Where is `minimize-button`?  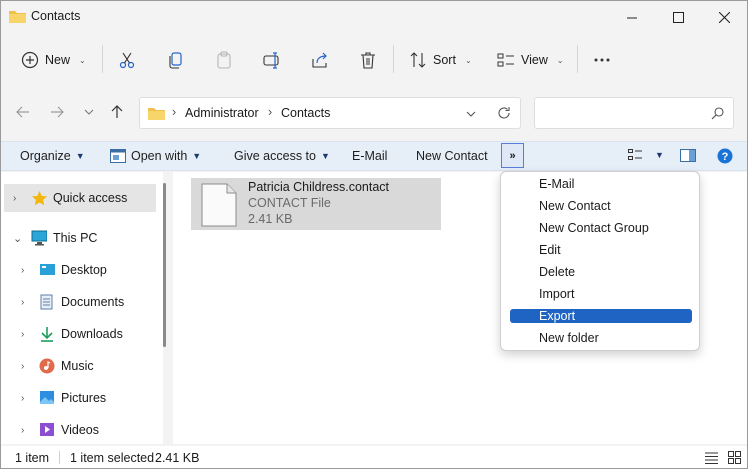 minimize-button is located at coordinates (632, 17).